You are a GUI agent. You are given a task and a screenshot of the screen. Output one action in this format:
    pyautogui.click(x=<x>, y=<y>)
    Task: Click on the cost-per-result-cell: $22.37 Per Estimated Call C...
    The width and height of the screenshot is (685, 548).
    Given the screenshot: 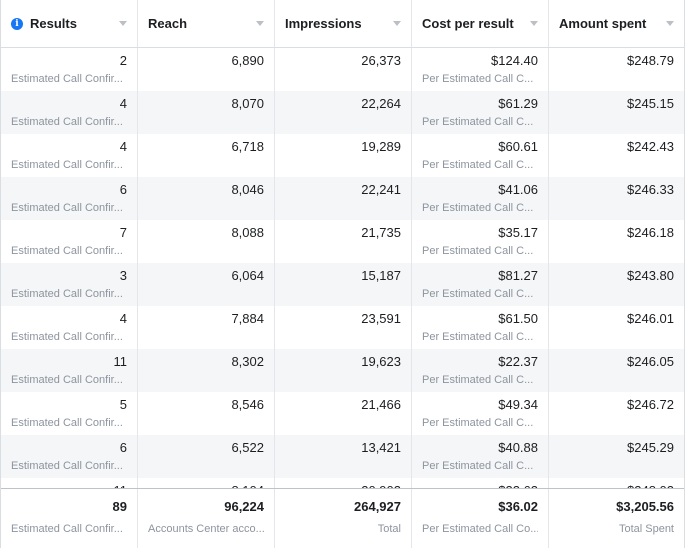 What is the action you would take?
    pyautogui.click(x=480, y=370)
    